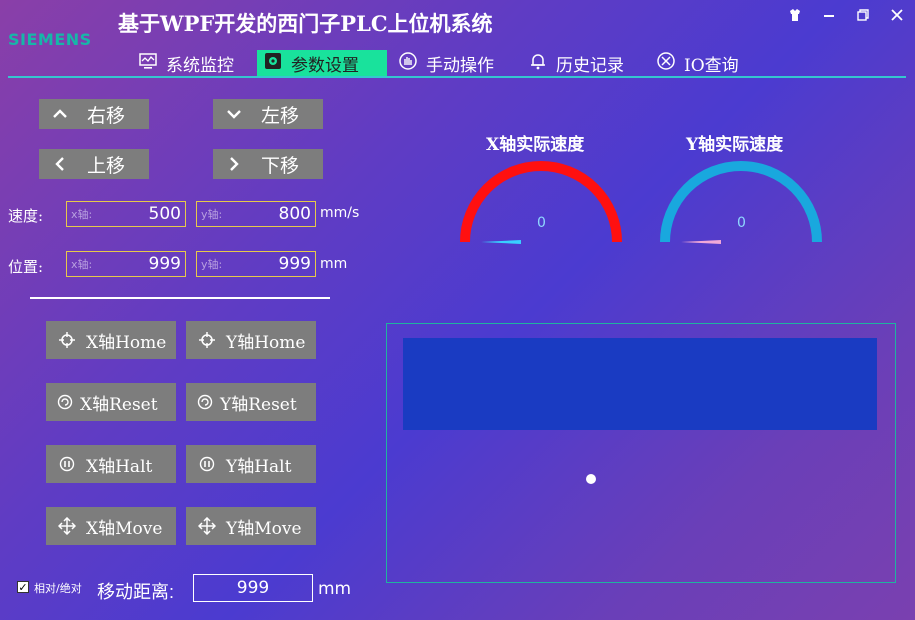 Image resolution: width=915 pixels, height=620 pixels. I want to click on distance-field: 999, so click(253, 588).